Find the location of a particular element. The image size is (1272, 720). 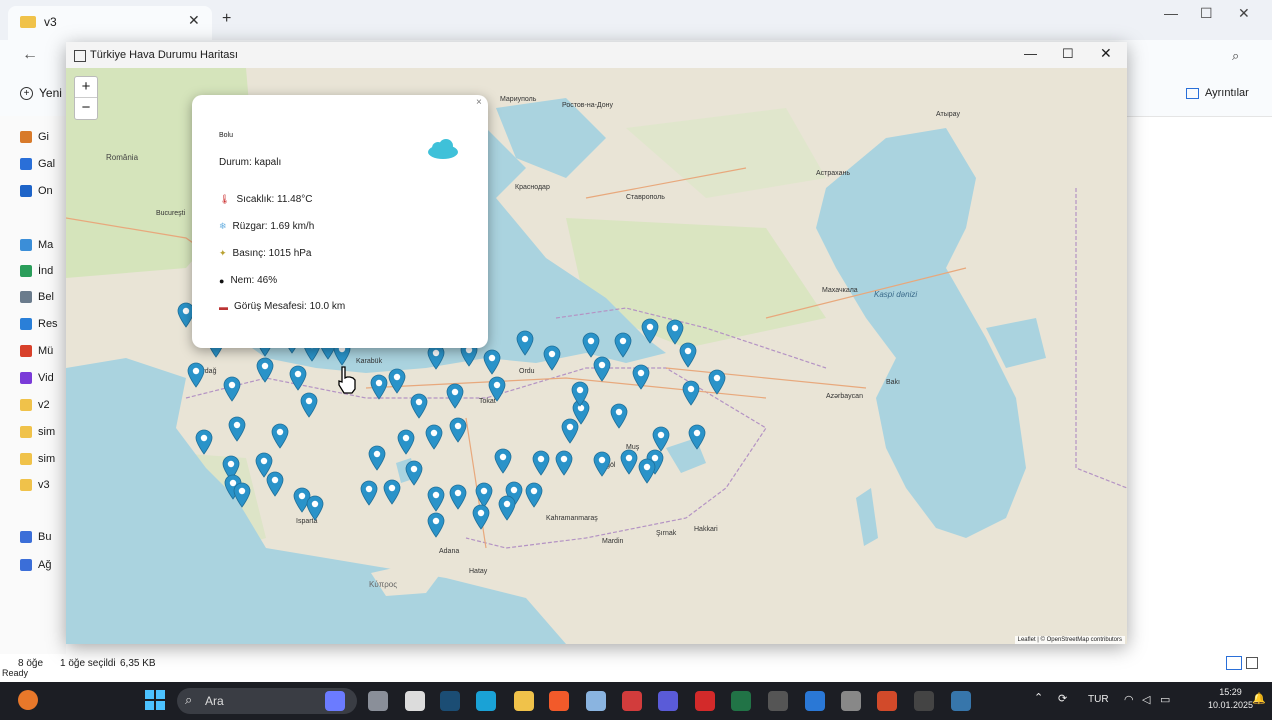

zoom-out-button: − is located at coordinates (86, 108).